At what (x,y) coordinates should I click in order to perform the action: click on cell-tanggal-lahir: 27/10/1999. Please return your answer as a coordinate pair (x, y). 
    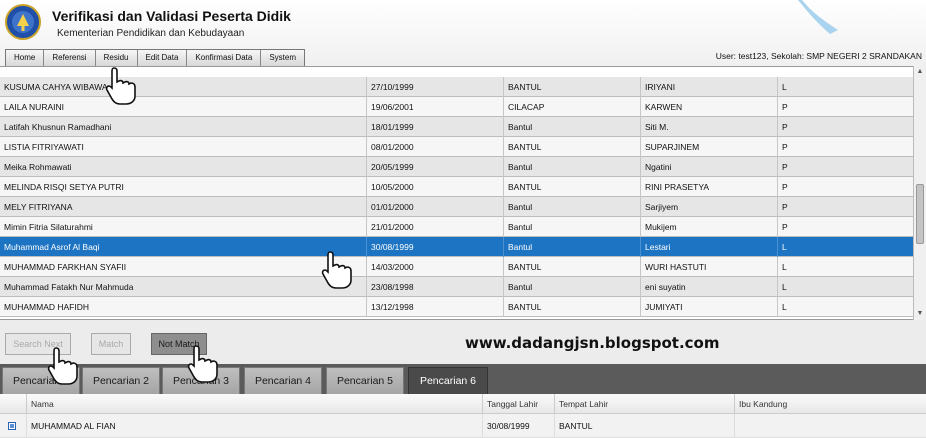
    Looking at the image, I should click on (434, 87).